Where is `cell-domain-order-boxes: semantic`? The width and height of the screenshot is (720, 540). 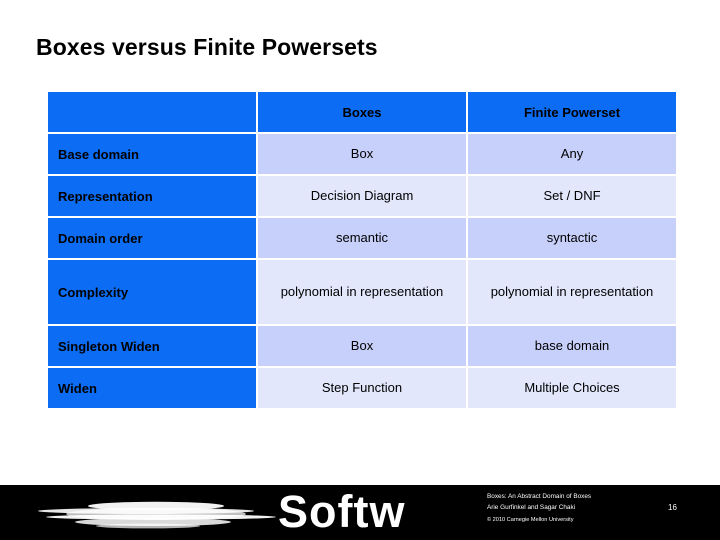
cell-domain-order-boxes: semantic is located at coordinates (362, 238).